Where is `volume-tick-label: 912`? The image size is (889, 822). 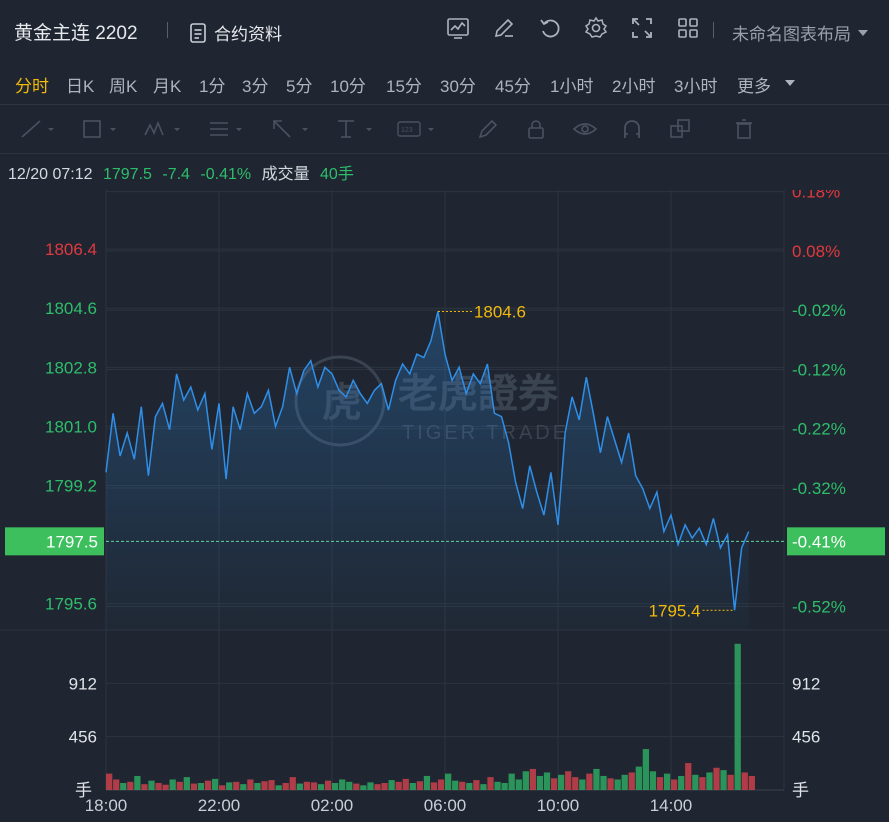 volume-tick-label: 912 is located at coordinates (83, 683).